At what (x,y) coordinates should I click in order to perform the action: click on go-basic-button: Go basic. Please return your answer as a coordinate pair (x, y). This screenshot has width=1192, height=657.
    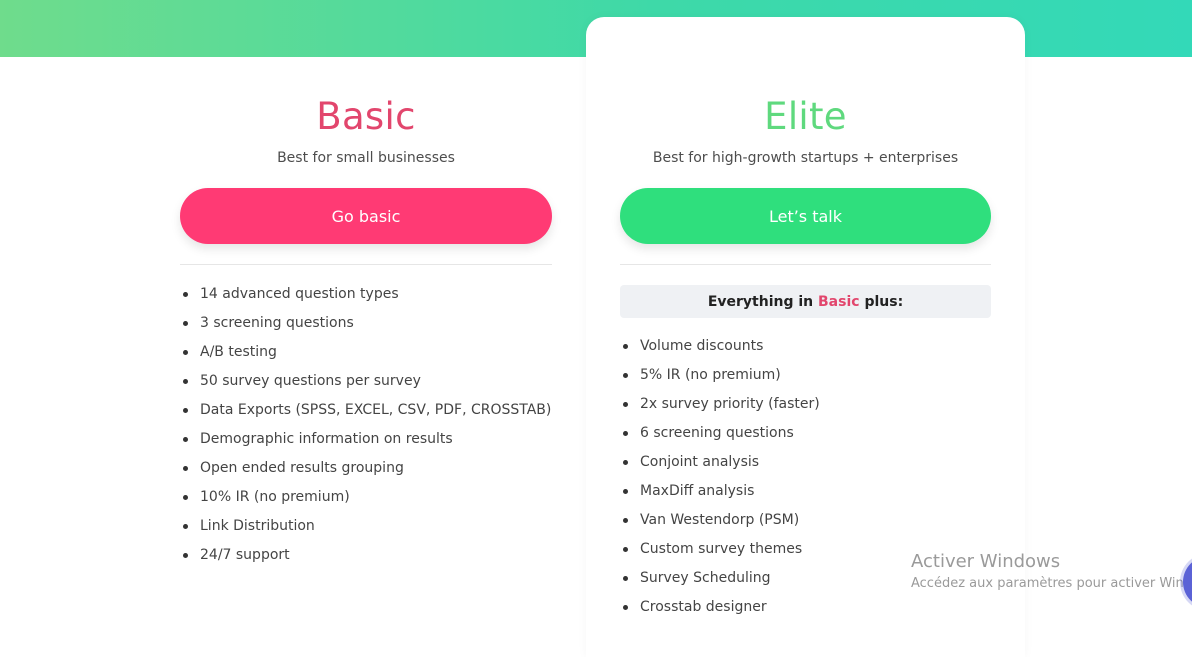
    Looking at the image, I should click on (366, 216).